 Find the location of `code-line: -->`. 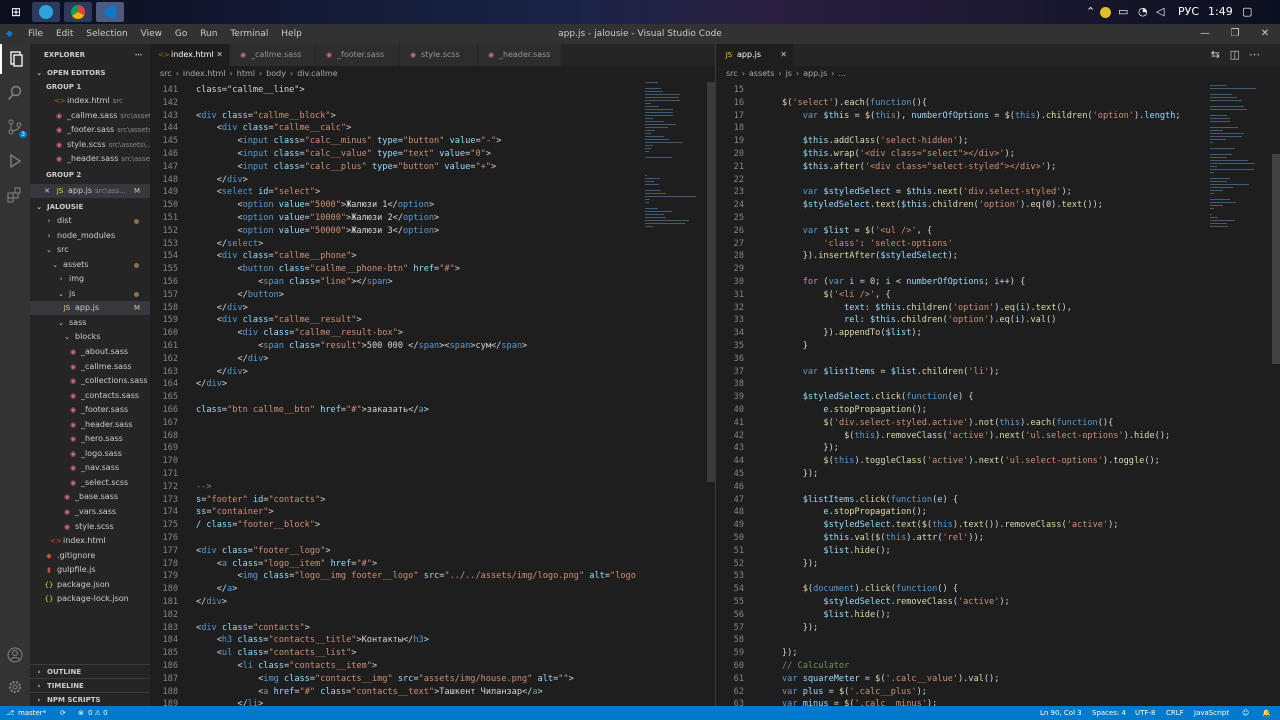

code-line: --> is located at coordinates (204, 487).